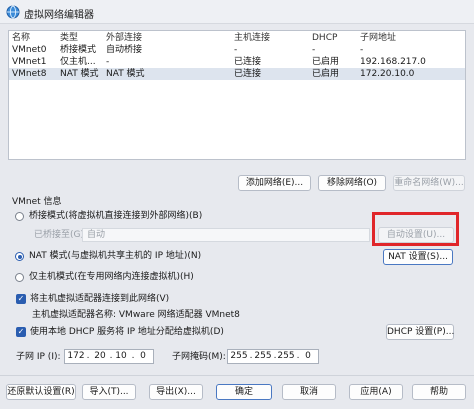  I want to click on subnet-ip-input: 172 . 20 . 10 . 0, so click(109, 356).